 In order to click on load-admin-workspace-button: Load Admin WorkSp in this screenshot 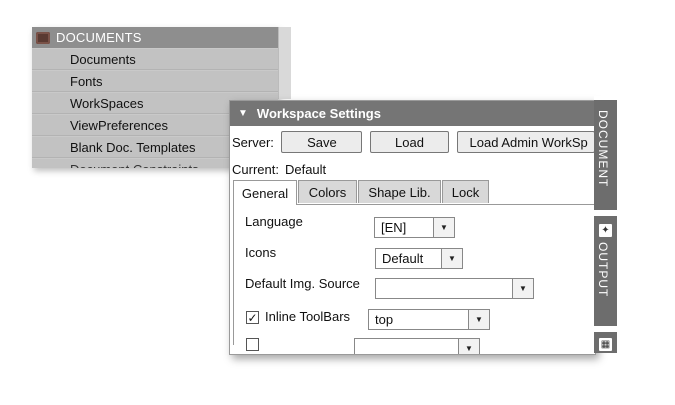, I will do `click(525, 142)`.